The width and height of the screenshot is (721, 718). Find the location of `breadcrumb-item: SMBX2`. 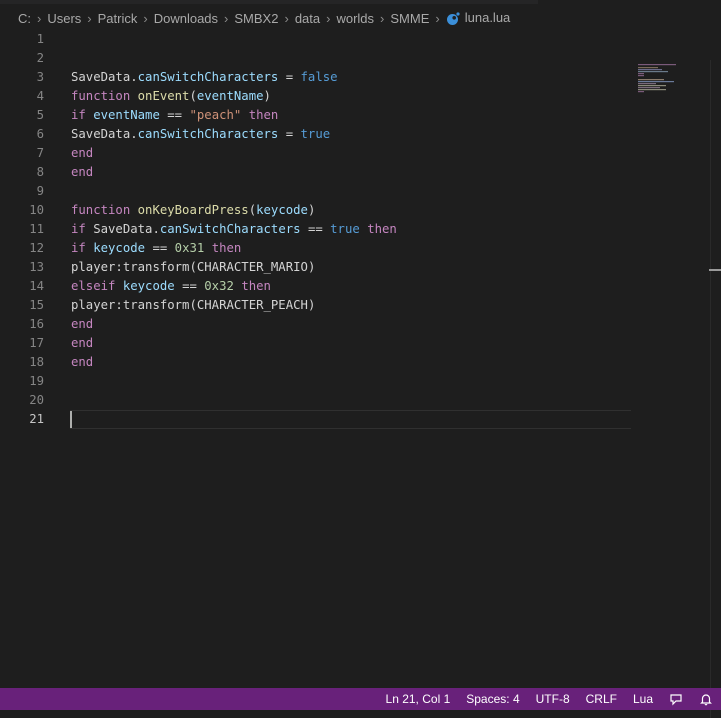

breadcrumb-item: SMBX2 is located at coordinates (256, 18).